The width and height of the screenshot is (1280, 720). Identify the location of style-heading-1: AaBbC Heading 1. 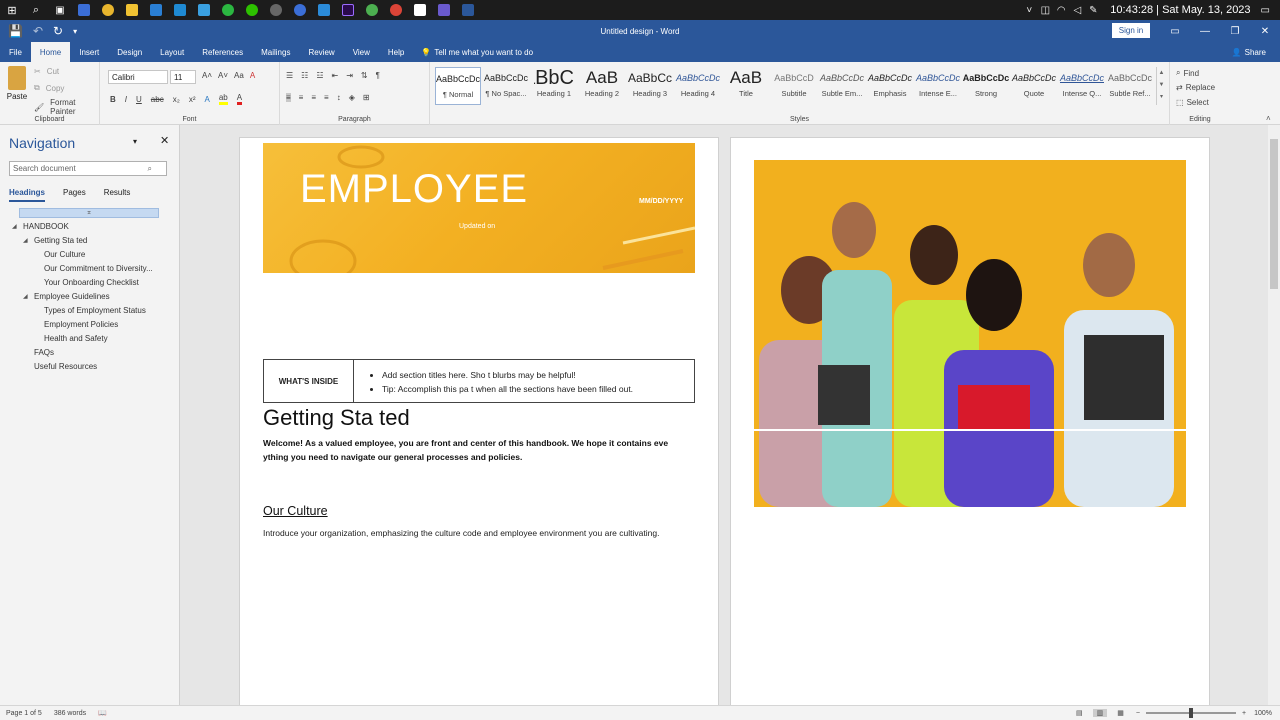
(554, 86).